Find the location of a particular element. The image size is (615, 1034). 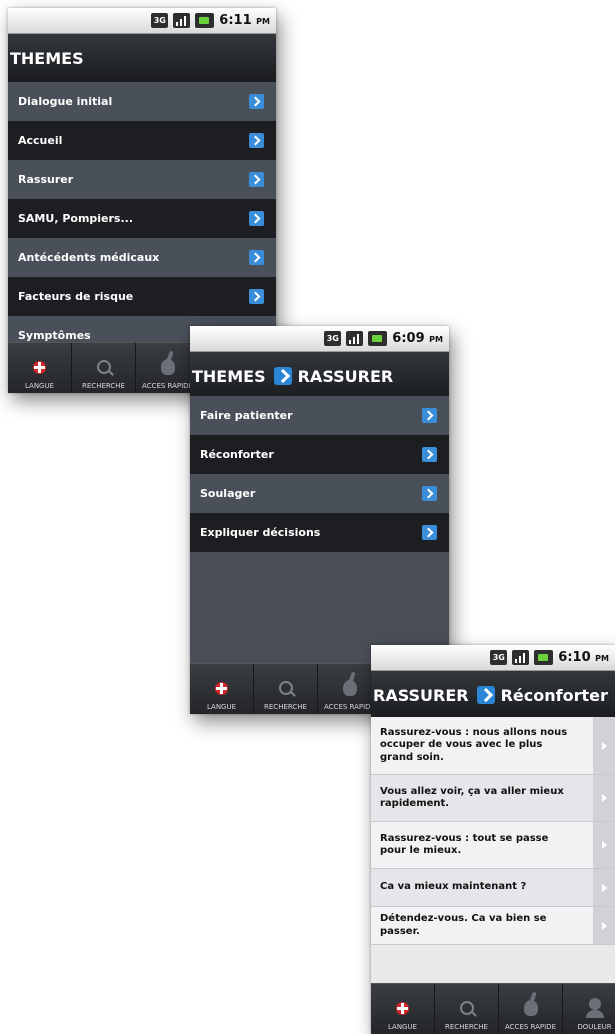

list-item: Rassurer is located at coordinates (142, 179).